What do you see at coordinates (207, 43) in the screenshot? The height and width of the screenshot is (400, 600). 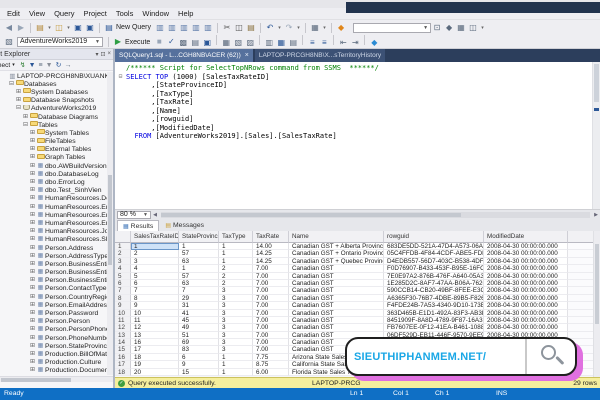 I see `intellisense-enabled-icon: ▣` at bounding box center [207, 43].